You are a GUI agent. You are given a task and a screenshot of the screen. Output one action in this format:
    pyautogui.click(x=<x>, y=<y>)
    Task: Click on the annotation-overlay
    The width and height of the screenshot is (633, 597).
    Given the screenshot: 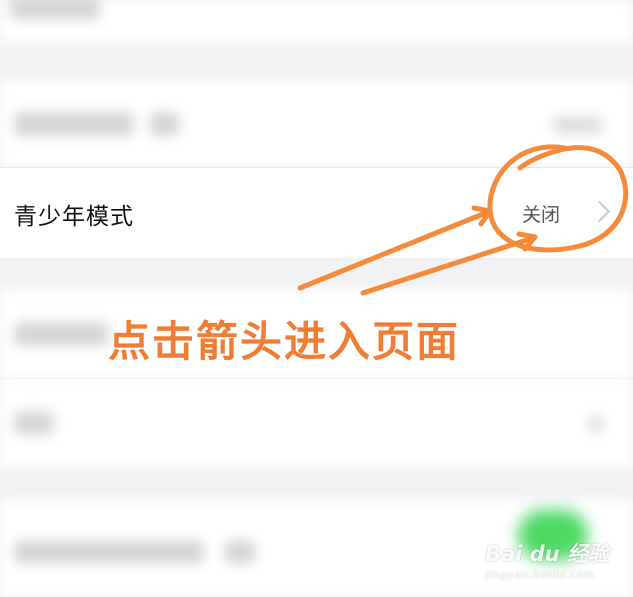 What is the action you would take?
    pyautogui.click(x=463, y=220)
    